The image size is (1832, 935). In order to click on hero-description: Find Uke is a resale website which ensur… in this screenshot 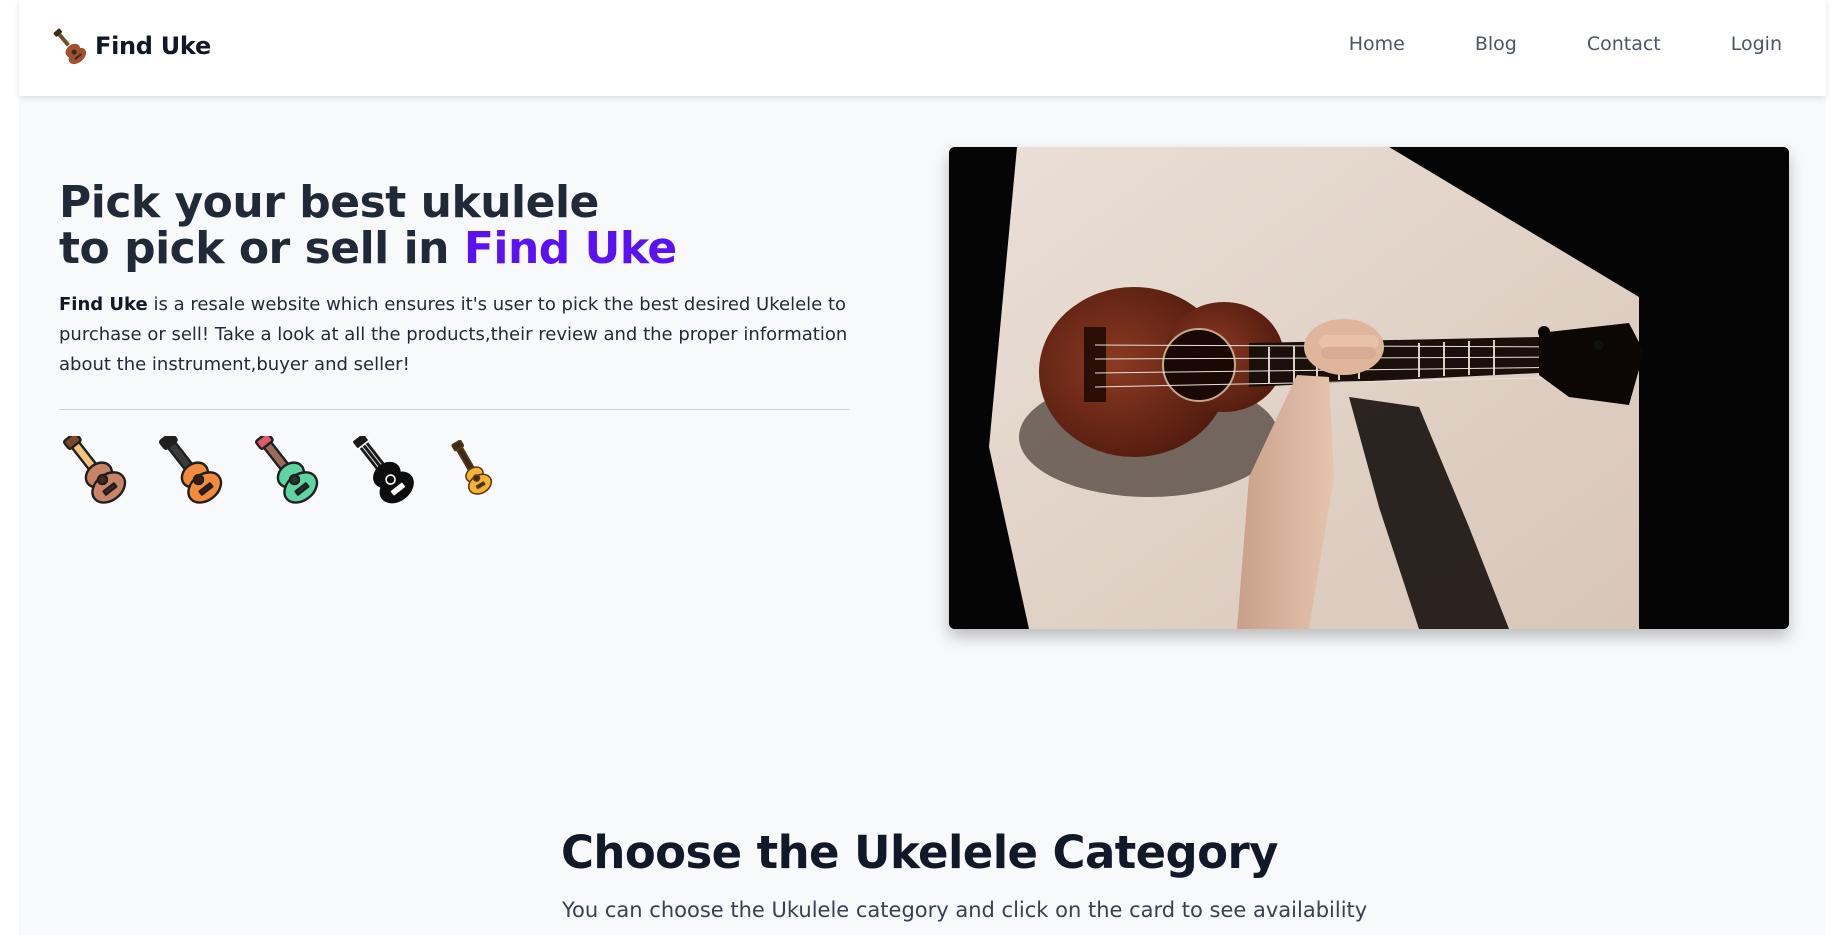, I will do `click(459, 335)`.